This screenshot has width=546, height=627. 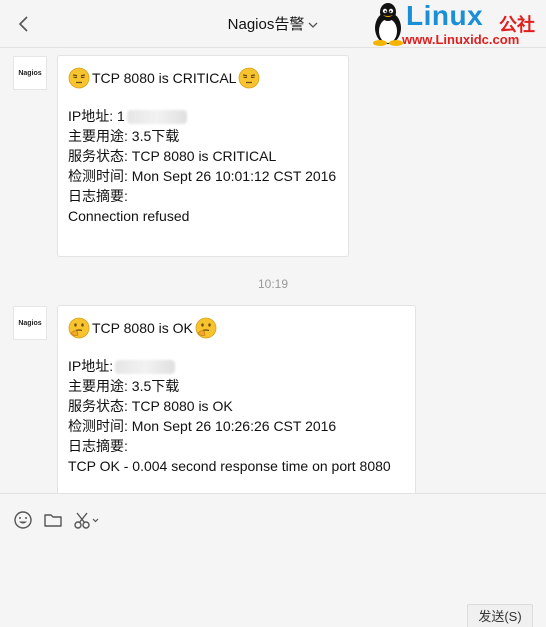 What do you see at coordinates (96, 116) in the screenshot?
I see `ip-label: IP地址: 1` at bounding box center [96, 116].